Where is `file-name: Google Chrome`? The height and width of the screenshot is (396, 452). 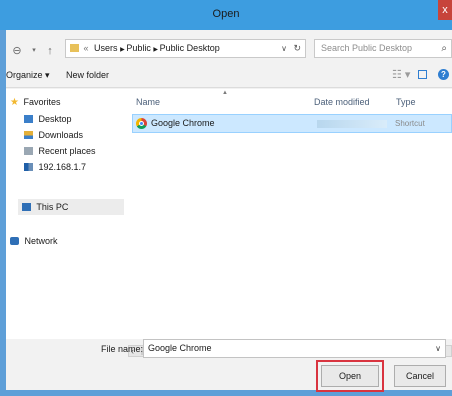 file-name: Google Chrome is located at coordinates (183, 123).